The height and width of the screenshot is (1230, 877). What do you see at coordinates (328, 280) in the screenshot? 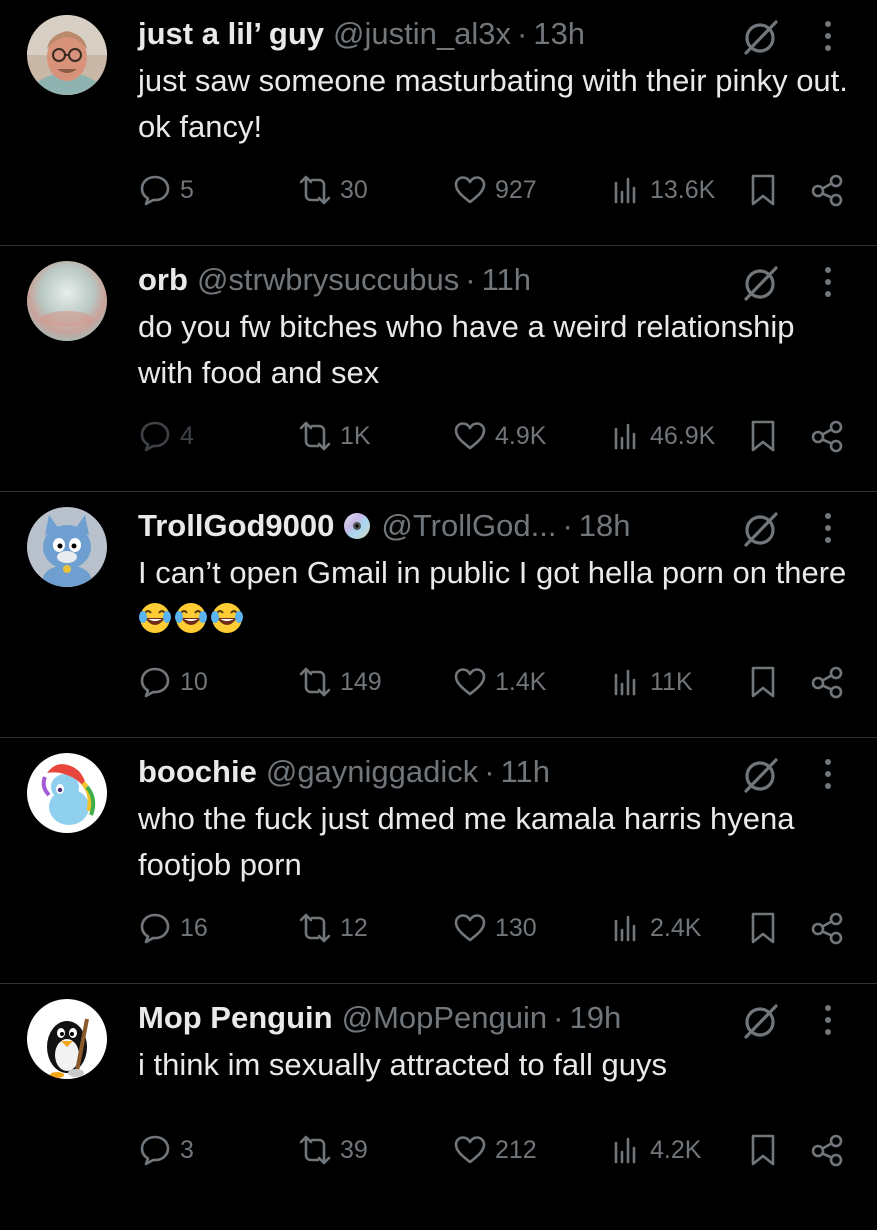
I see `user-handle: @strwbrysuccubus` at bounding box center [328, 280].